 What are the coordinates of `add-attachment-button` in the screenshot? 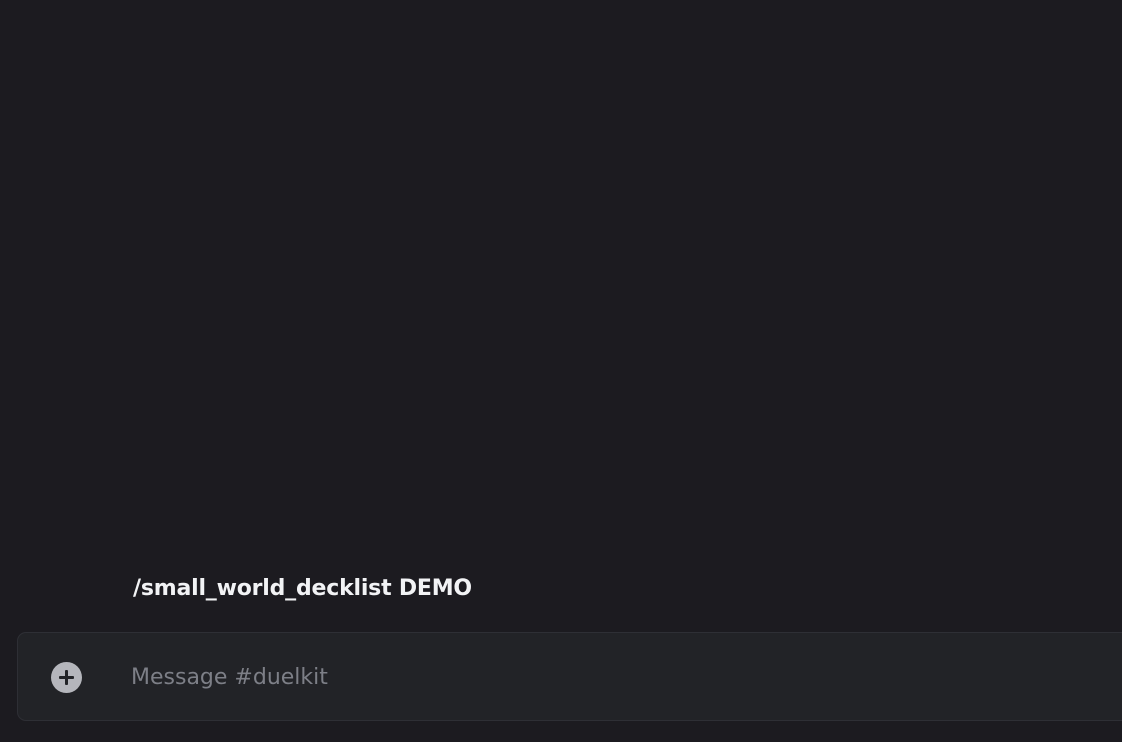 It's located at (66, 677).